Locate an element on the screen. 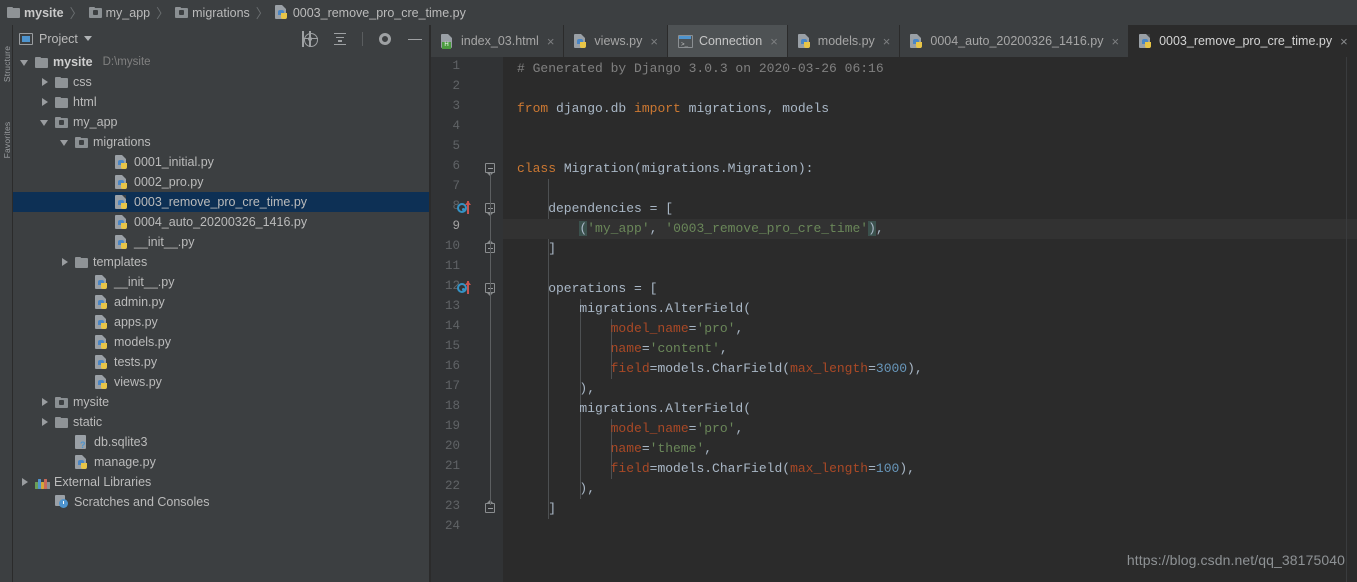 This screenshot has height=582, width=1357. tree-row: static is located at coordinates (222, 422).